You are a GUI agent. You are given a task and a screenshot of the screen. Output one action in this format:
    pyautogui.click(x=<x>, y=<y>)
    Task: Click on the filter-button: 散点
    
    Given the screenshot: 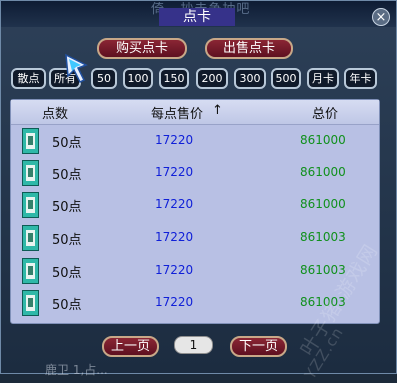 What is the action you would take?
    pyautogui.click(x=28, y=78)
    